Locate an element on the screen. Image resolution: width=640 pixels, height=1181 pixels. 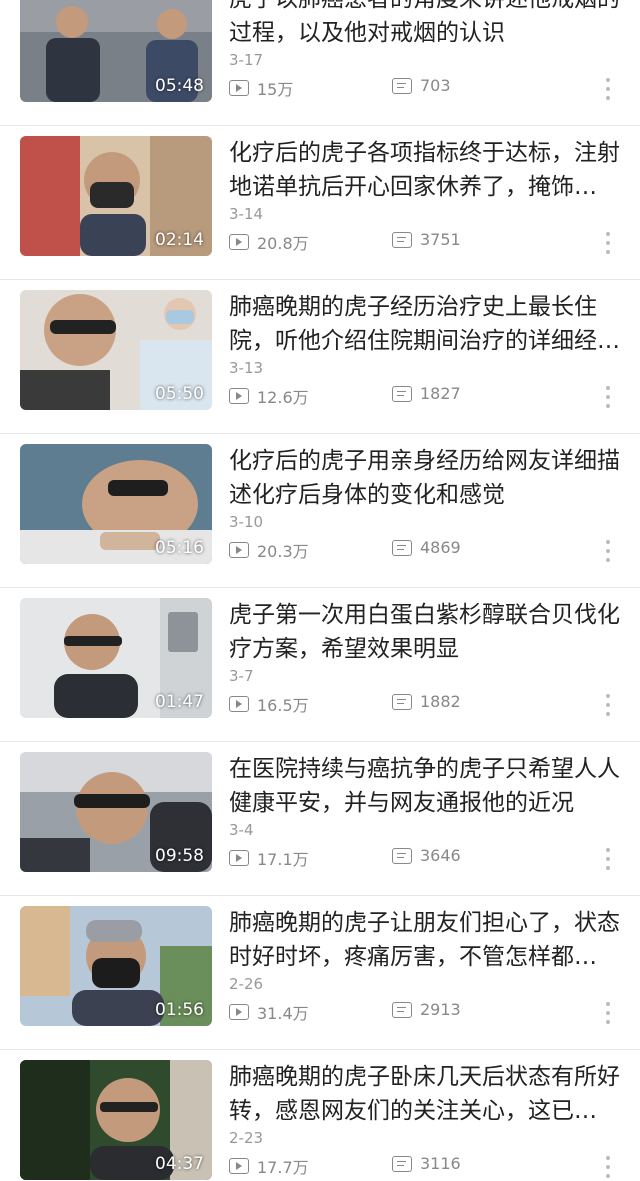
video-thumbnail: 09:58 is located at coordinates (116, 812).